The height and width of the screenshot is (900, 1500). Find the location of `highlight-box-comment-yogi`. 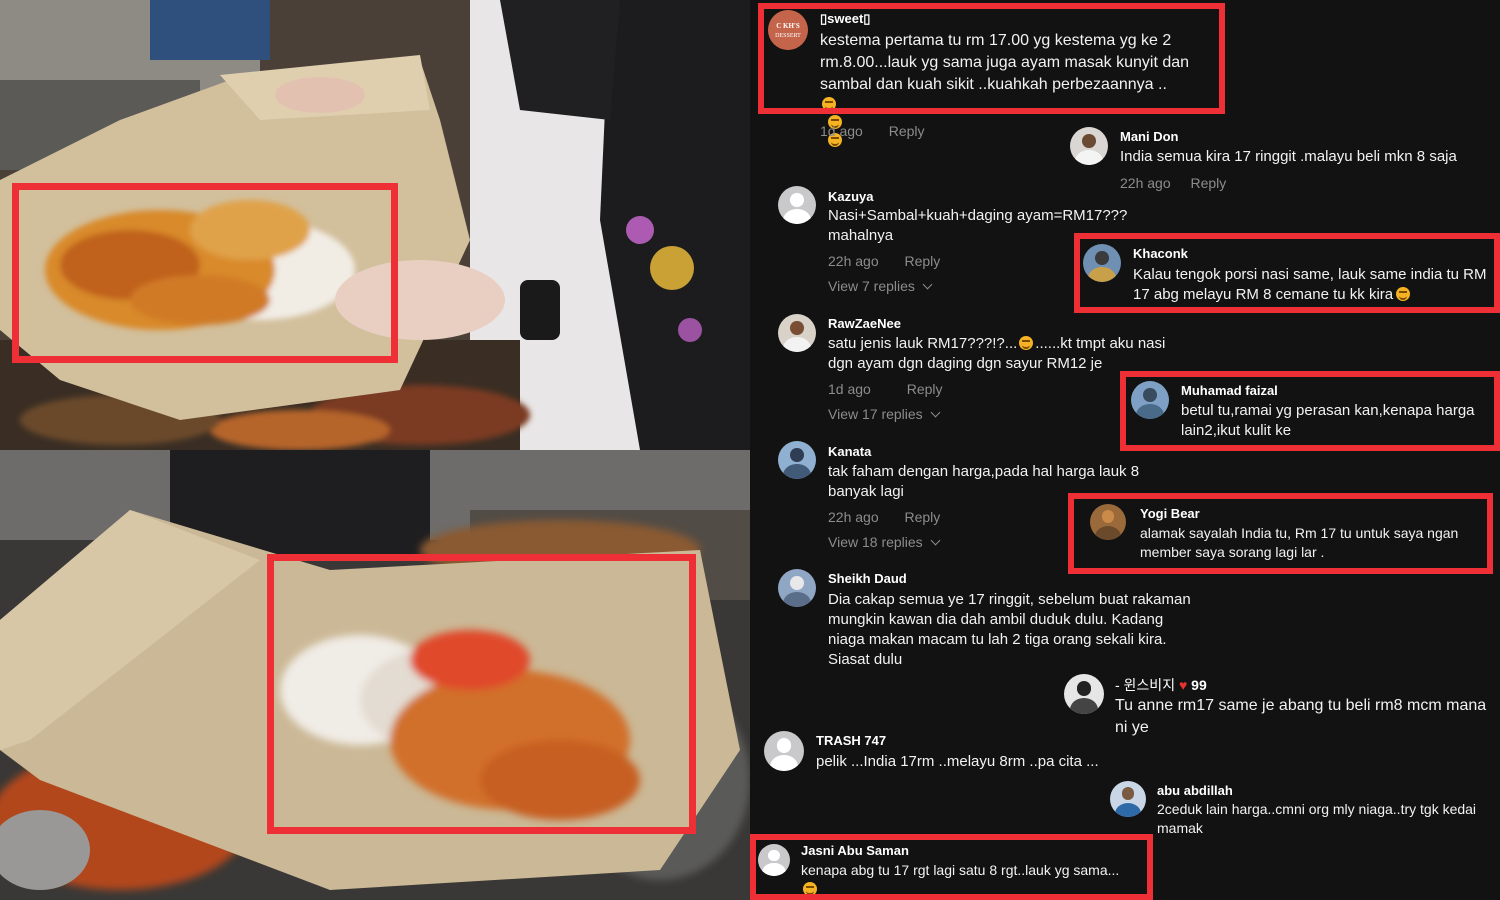

highlight-box-comment-yogi is located at coordinates (1280, 533).